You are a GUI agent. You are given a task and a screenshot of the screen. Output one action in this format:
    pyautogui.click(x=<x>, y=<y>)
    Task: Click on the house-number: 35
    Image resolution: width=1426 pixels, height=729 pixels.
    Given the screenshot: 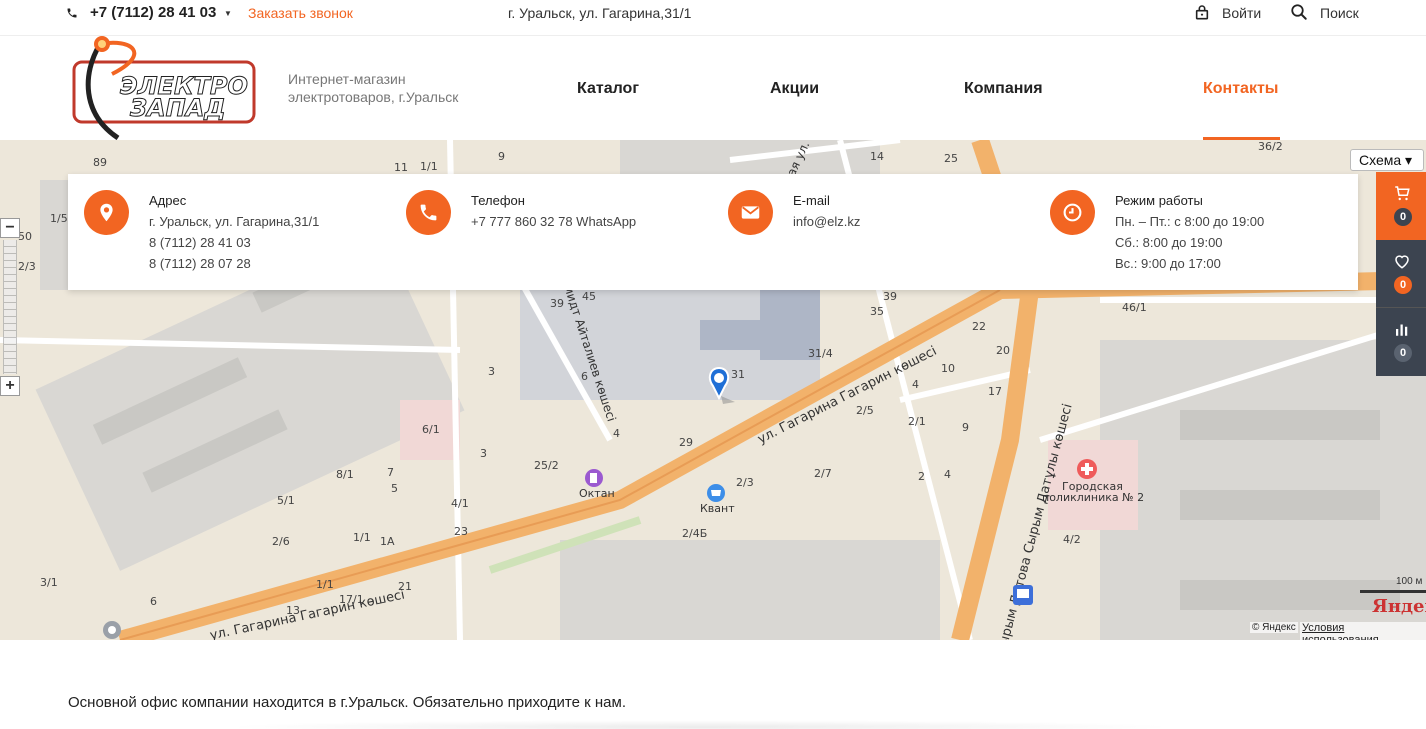 What is the action you would take?
    pyautogui.click(x=877, y=311)
    